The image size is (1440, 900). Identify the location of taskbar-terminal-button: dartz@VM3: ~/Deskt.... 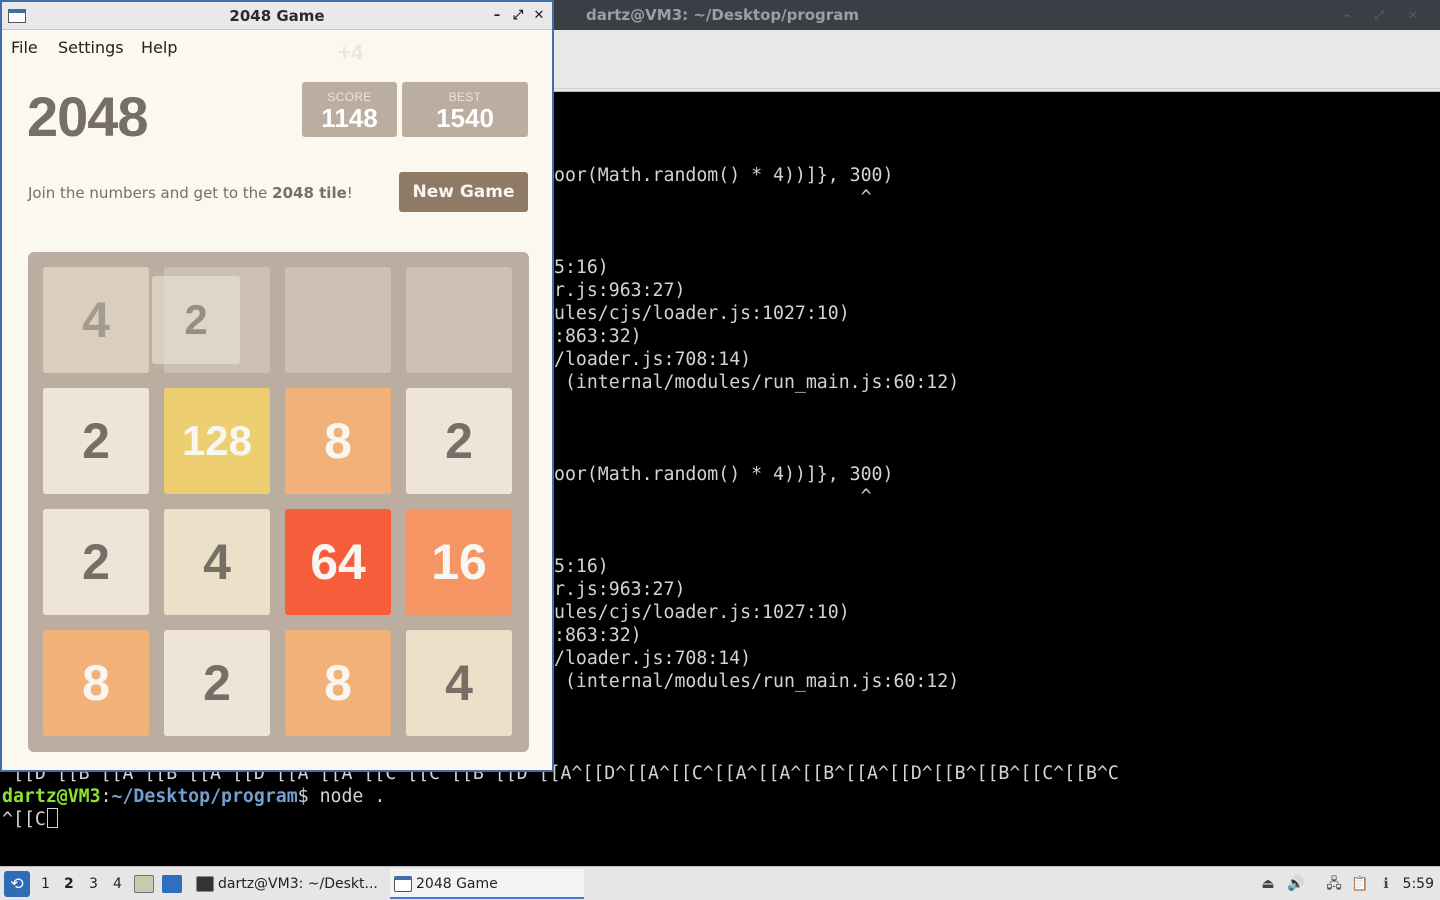
(285, 884).